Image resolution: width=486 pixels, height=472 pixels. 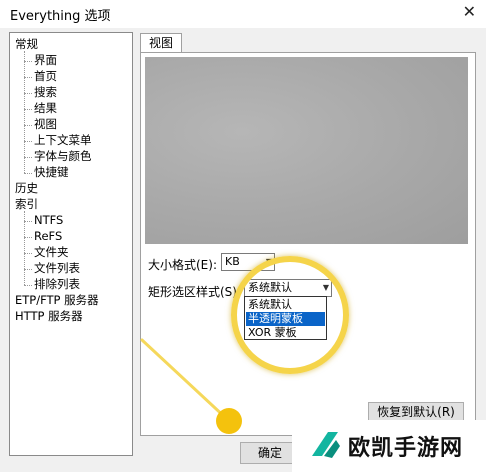 I want to click on annotation-highlight-circle, so click(x=290, y=315).